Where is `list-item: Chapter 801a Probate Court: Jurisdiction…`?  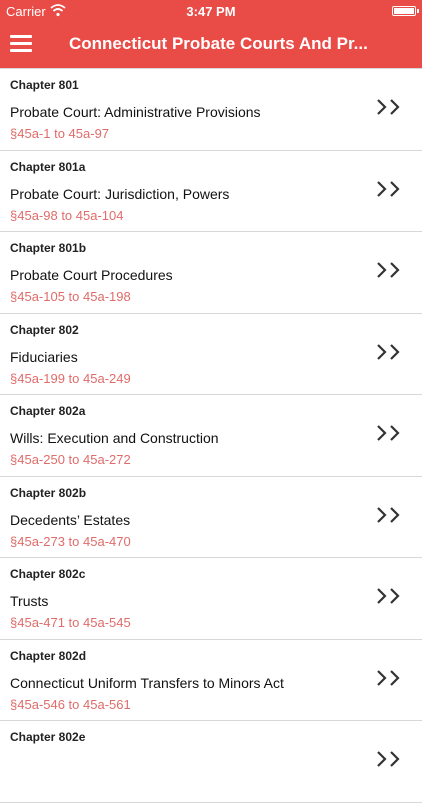
list-item: Chapter 801a Probate Court: Jurisdiction… is located at coordinates (211, 191).